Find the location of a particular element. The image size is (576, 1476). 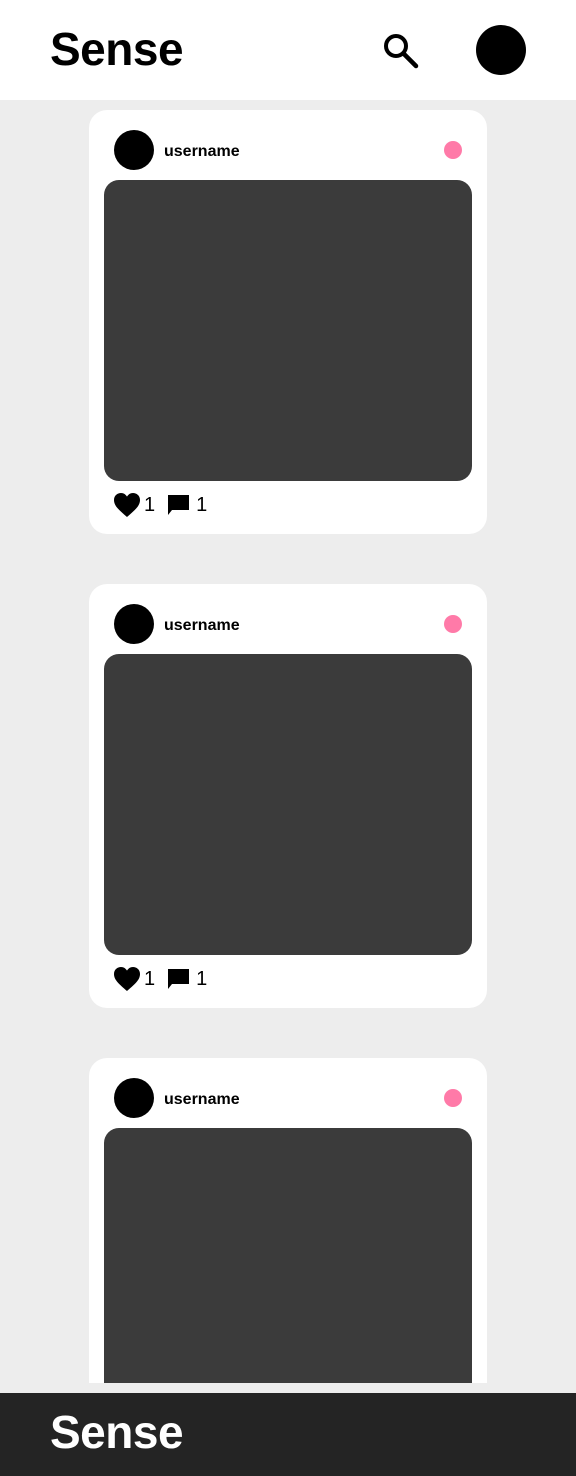

search-icon is located at coordinates (401, 51).